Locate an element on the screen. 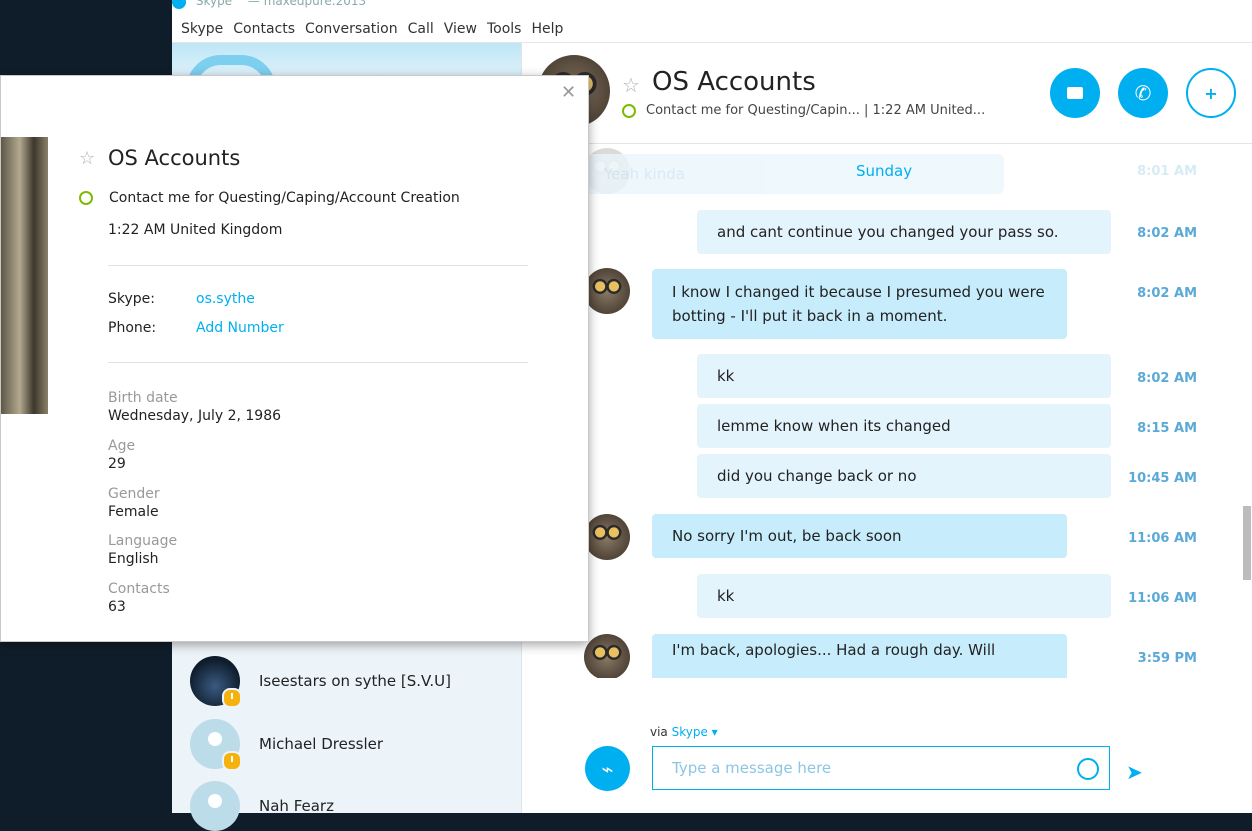 The image size is (1252, 831). via-label: via is located at coordinates (659, 732).